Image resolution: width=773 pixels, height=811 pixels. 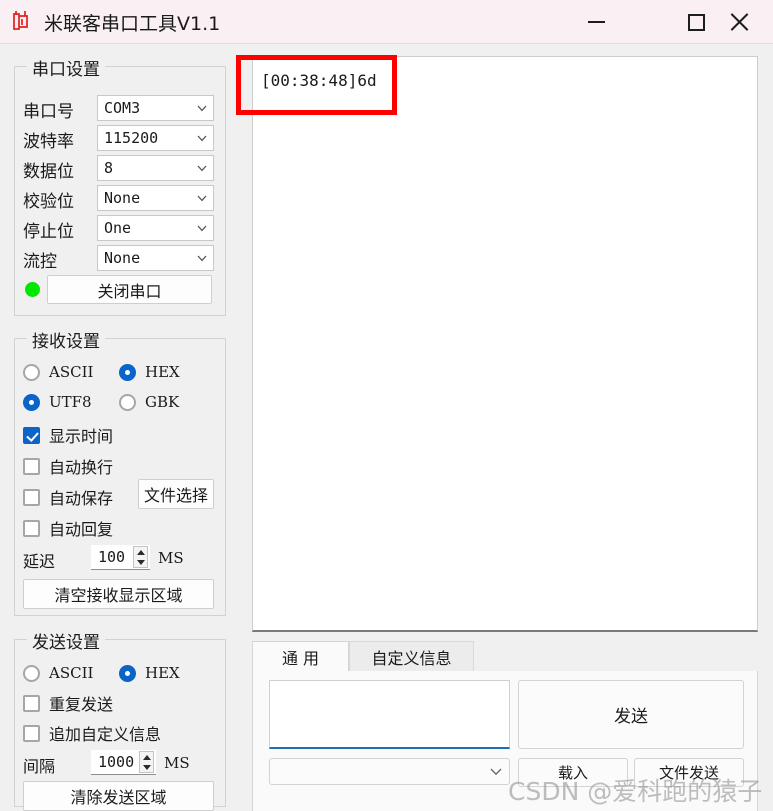 What do you see at coordinates (48, 112) in the screenshot?
I see `port-label: 串口号` at bounding box center [48, 112].